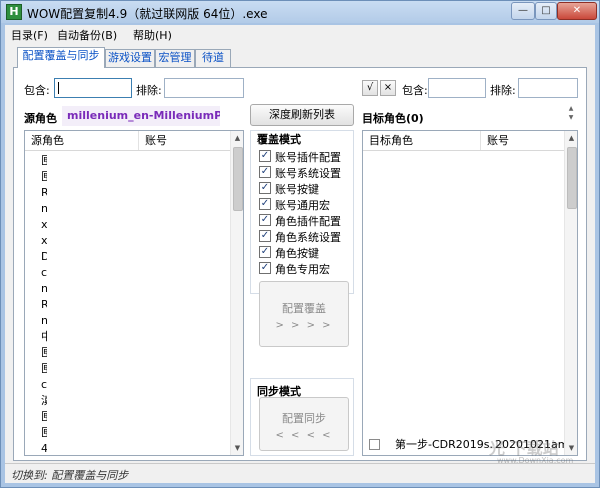 The height and width of the screenshot is (488, 600). I want to click on title-bar: H WOW配置复制4.9（就过联网版 64位）.exe — □ ✕, so click(300, 12).